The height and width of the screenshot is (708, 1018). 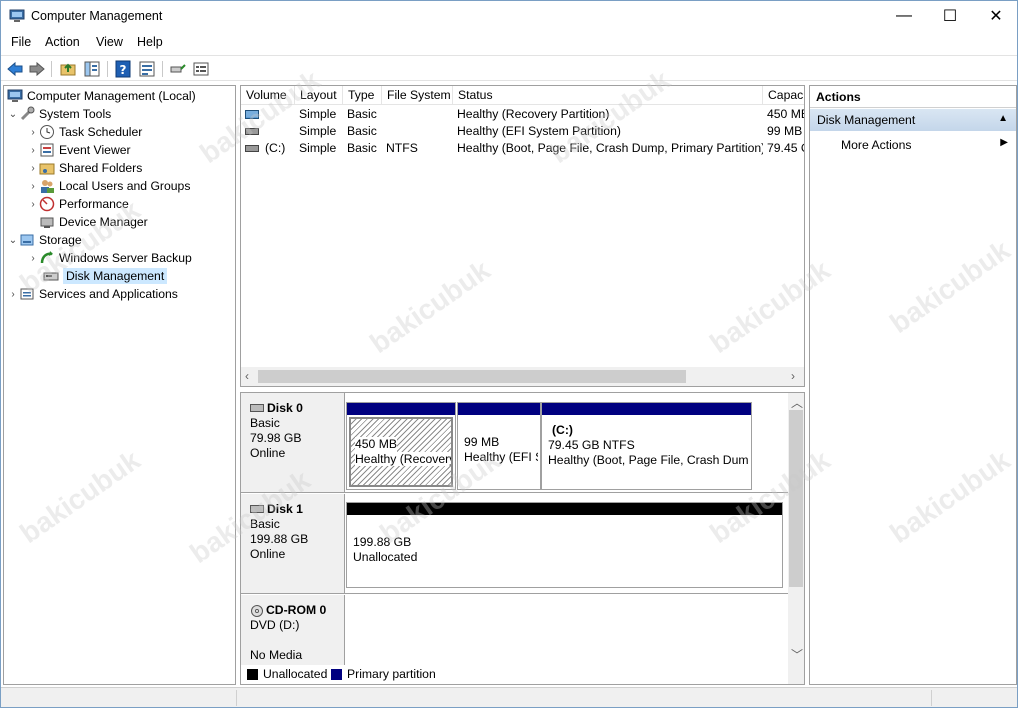 I want to click on column-header-capacity: Capaci, so click(x=783, y=95).